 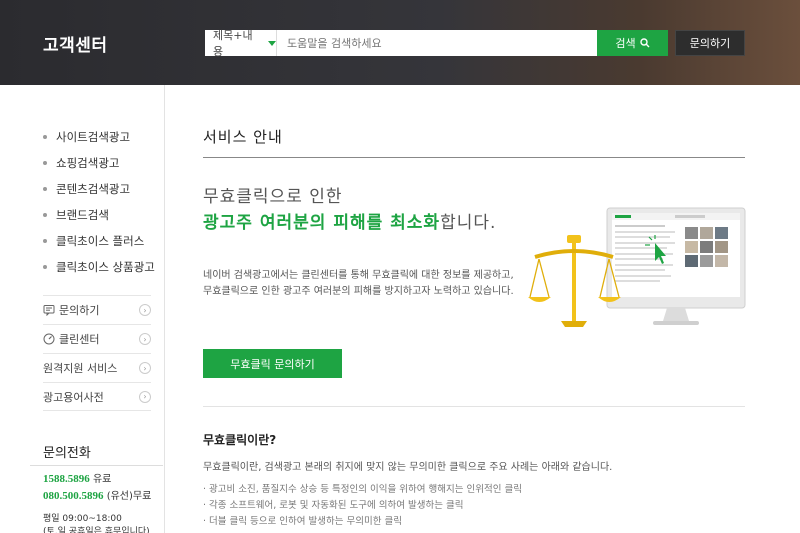 I want to click on sidebar-link-label: 문의하기, so click(x=79, y=310).